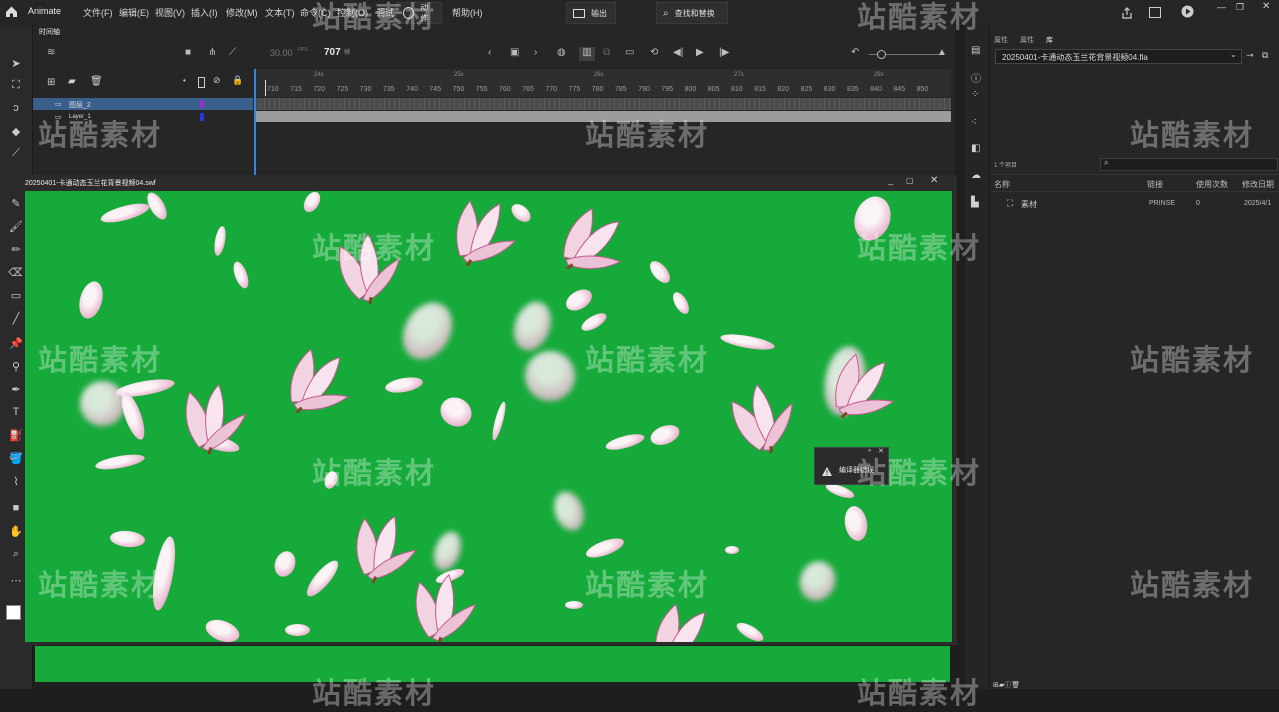 The height and width of the screenshot is (712, 1279). Describe the element at coordinates (51, 52) in the screenshot. I see `layers-icon: ≋` at that location.